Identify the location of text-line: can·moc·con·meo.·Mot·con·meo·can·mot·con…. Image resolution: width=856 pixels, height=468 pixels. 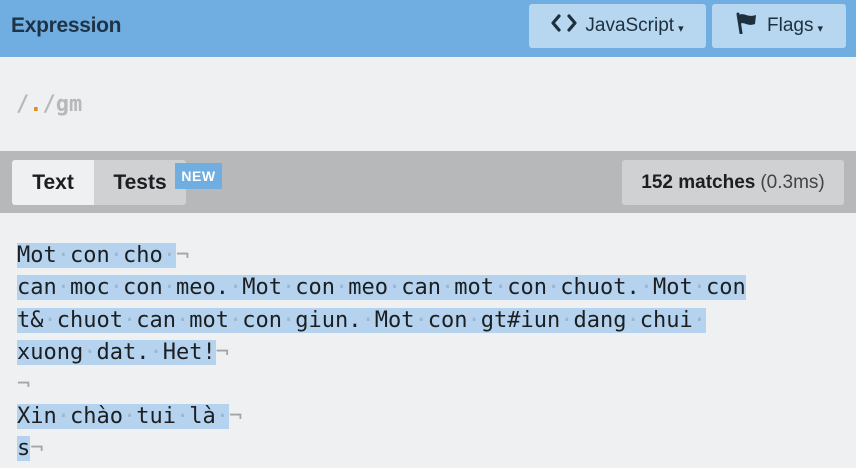
(381, 287).